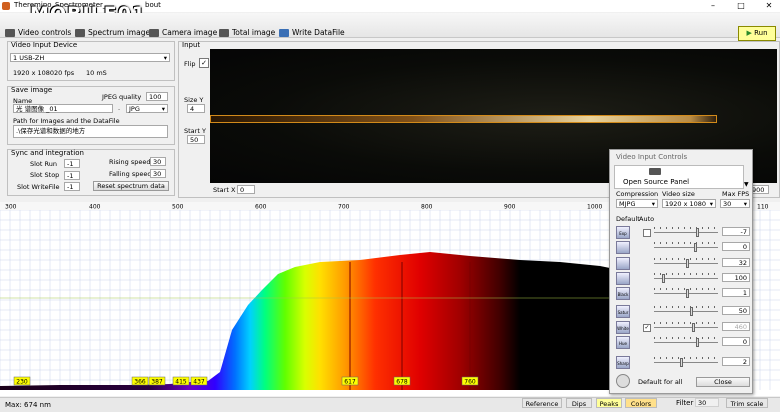  Describe the element at coordinates (402, 382) in the screenshot. I see `peak-marker-label: 678` at that location.